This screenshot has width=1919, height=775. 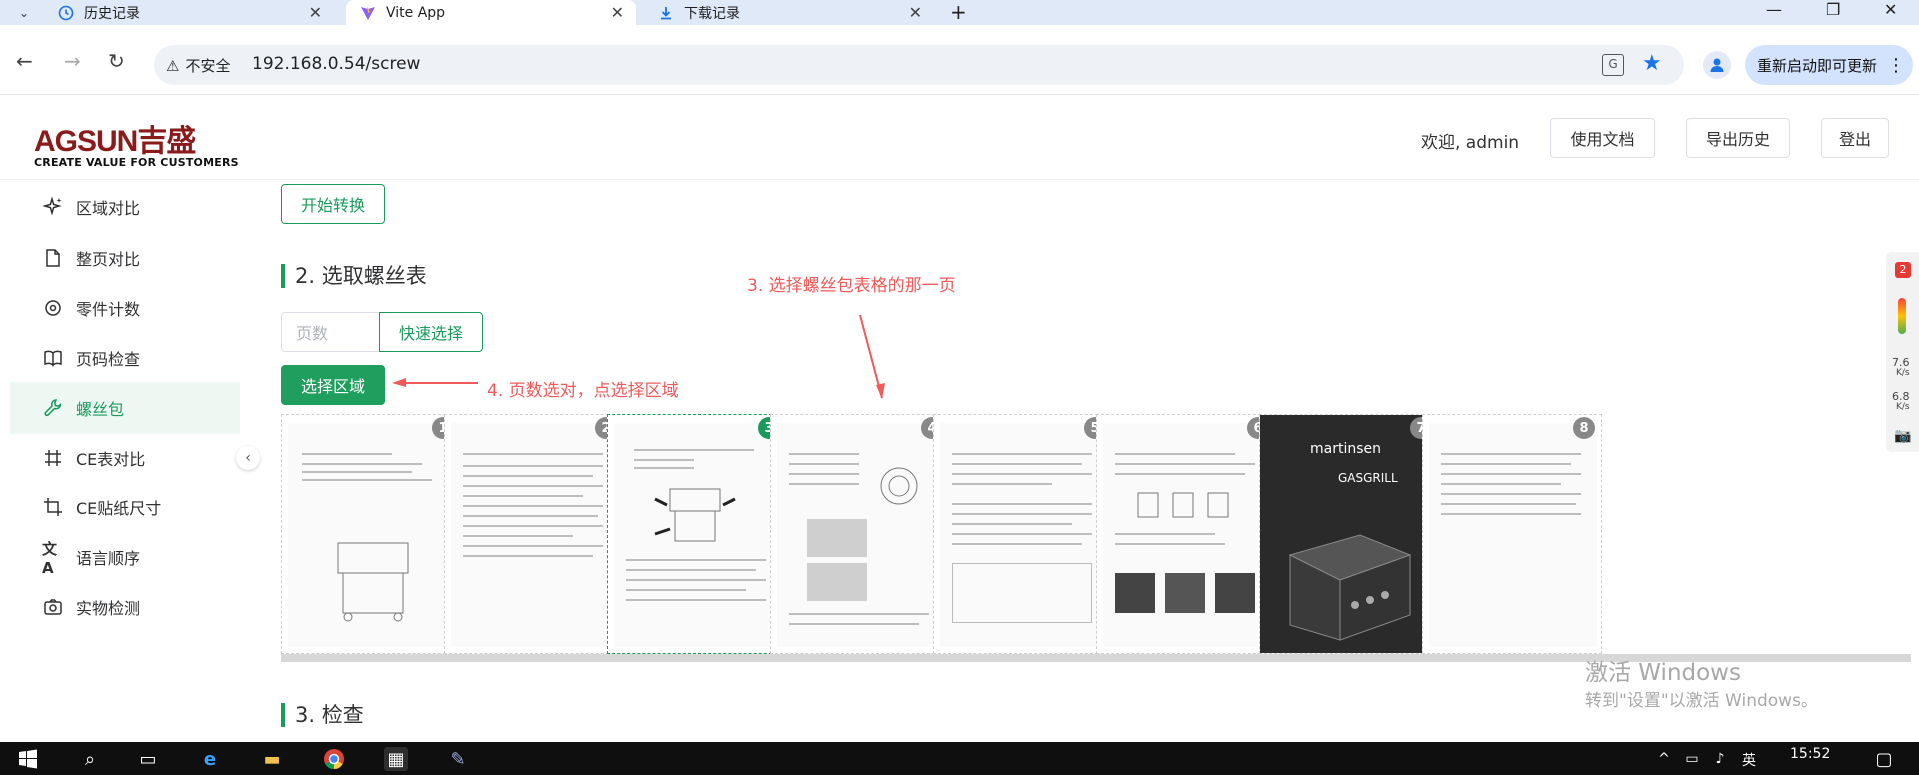 I want to click on ime-indicator: 英, so click(x=1749, y=760).